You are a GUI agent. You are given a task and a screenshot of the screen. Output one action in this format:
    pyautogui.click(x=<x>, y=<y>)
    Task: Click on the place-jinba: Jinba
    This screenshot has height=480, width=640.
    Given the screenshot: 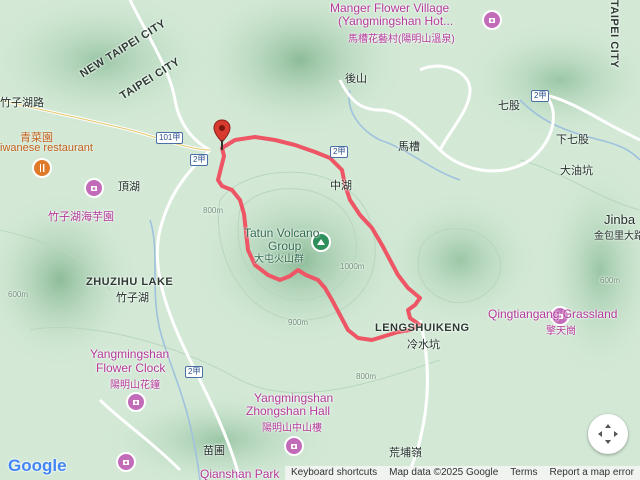 What is the action you would take?
    pyautogui.click(x=620, y=219)
    